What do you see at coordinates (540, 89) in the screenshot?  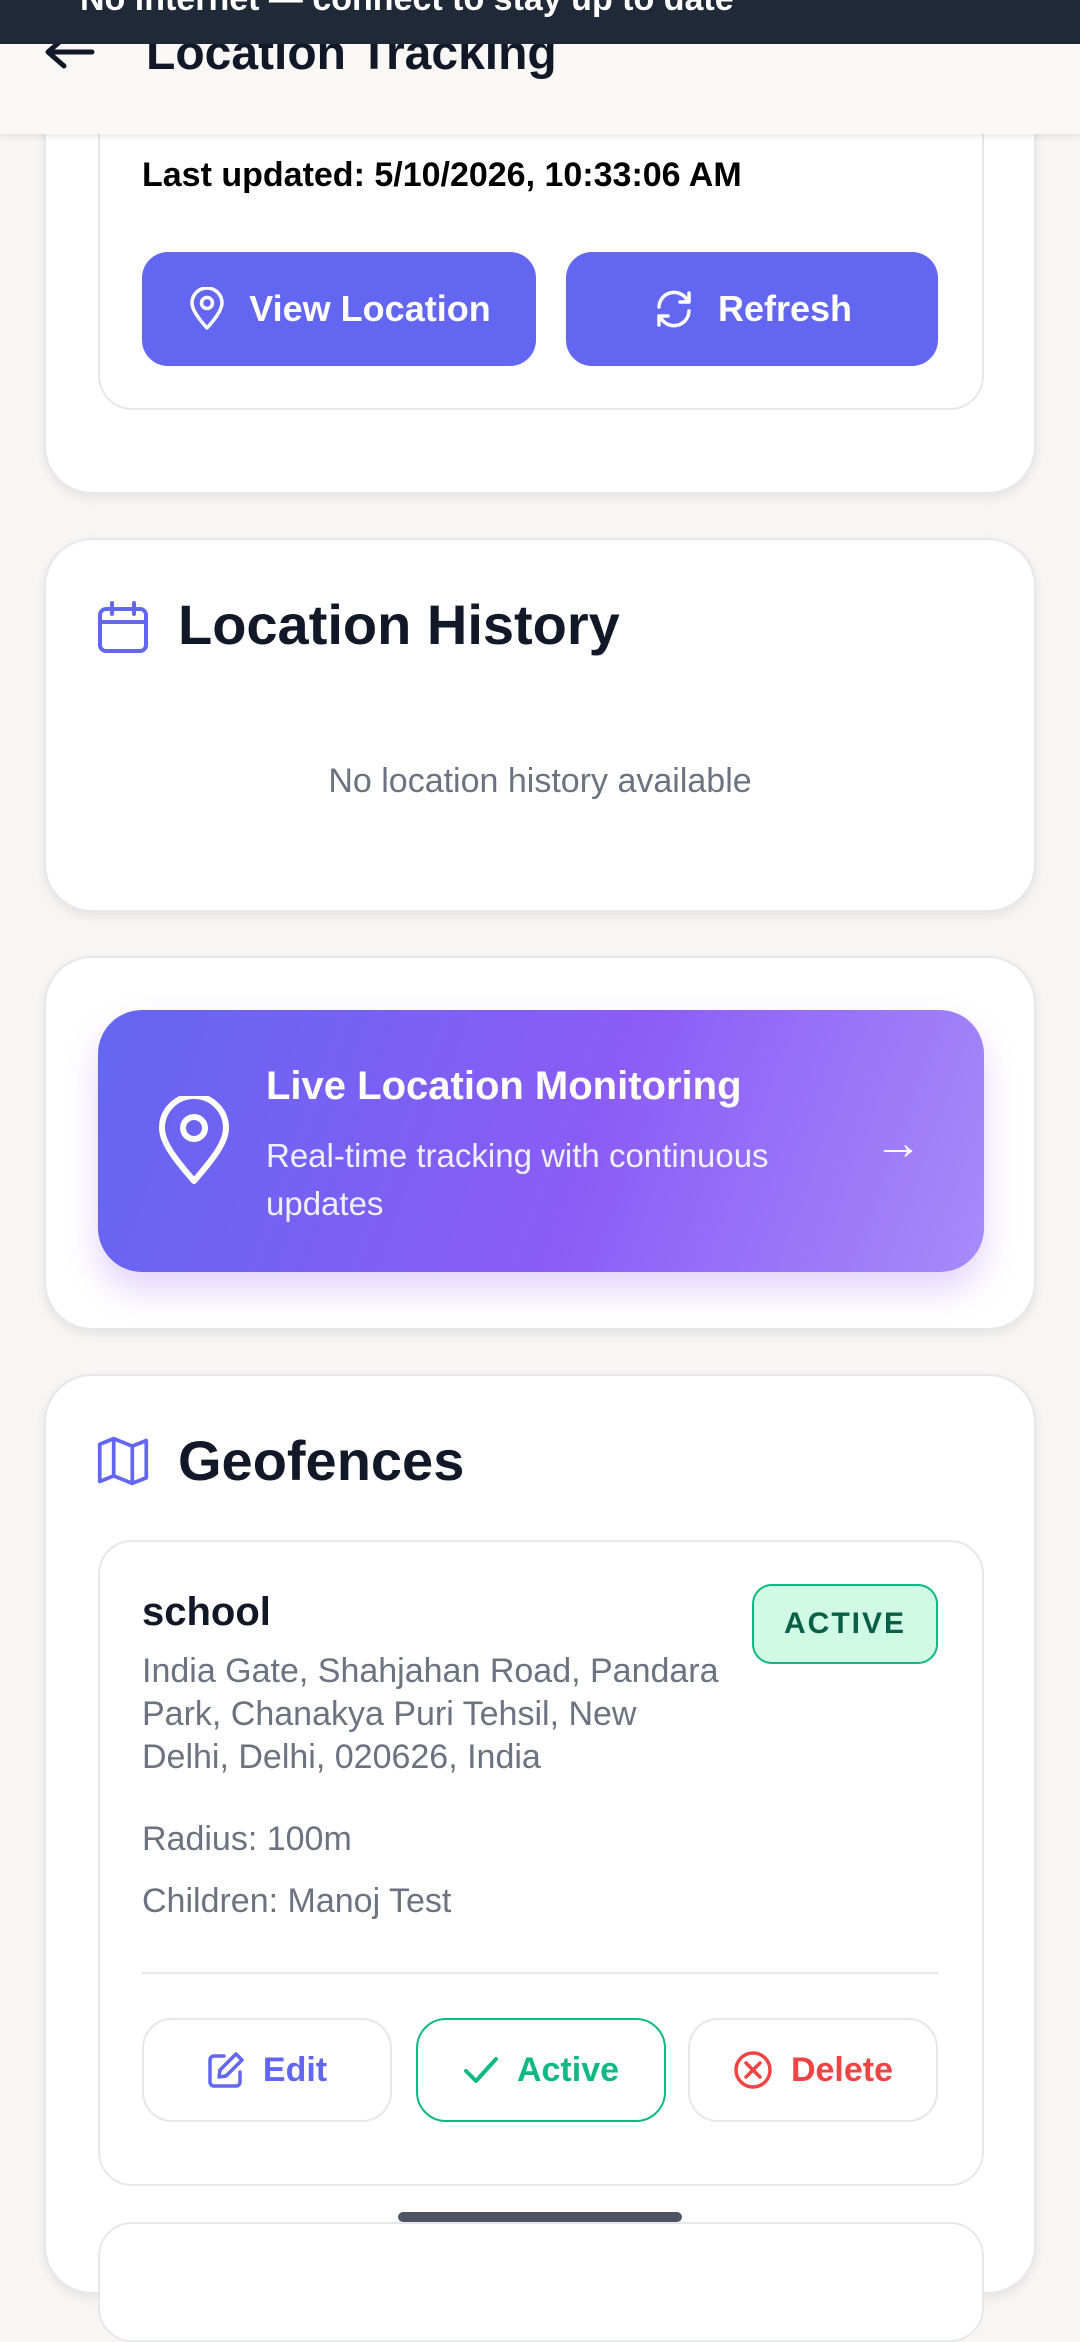 I see `app-header: Location Tracking` at bounding box center [540, 89].